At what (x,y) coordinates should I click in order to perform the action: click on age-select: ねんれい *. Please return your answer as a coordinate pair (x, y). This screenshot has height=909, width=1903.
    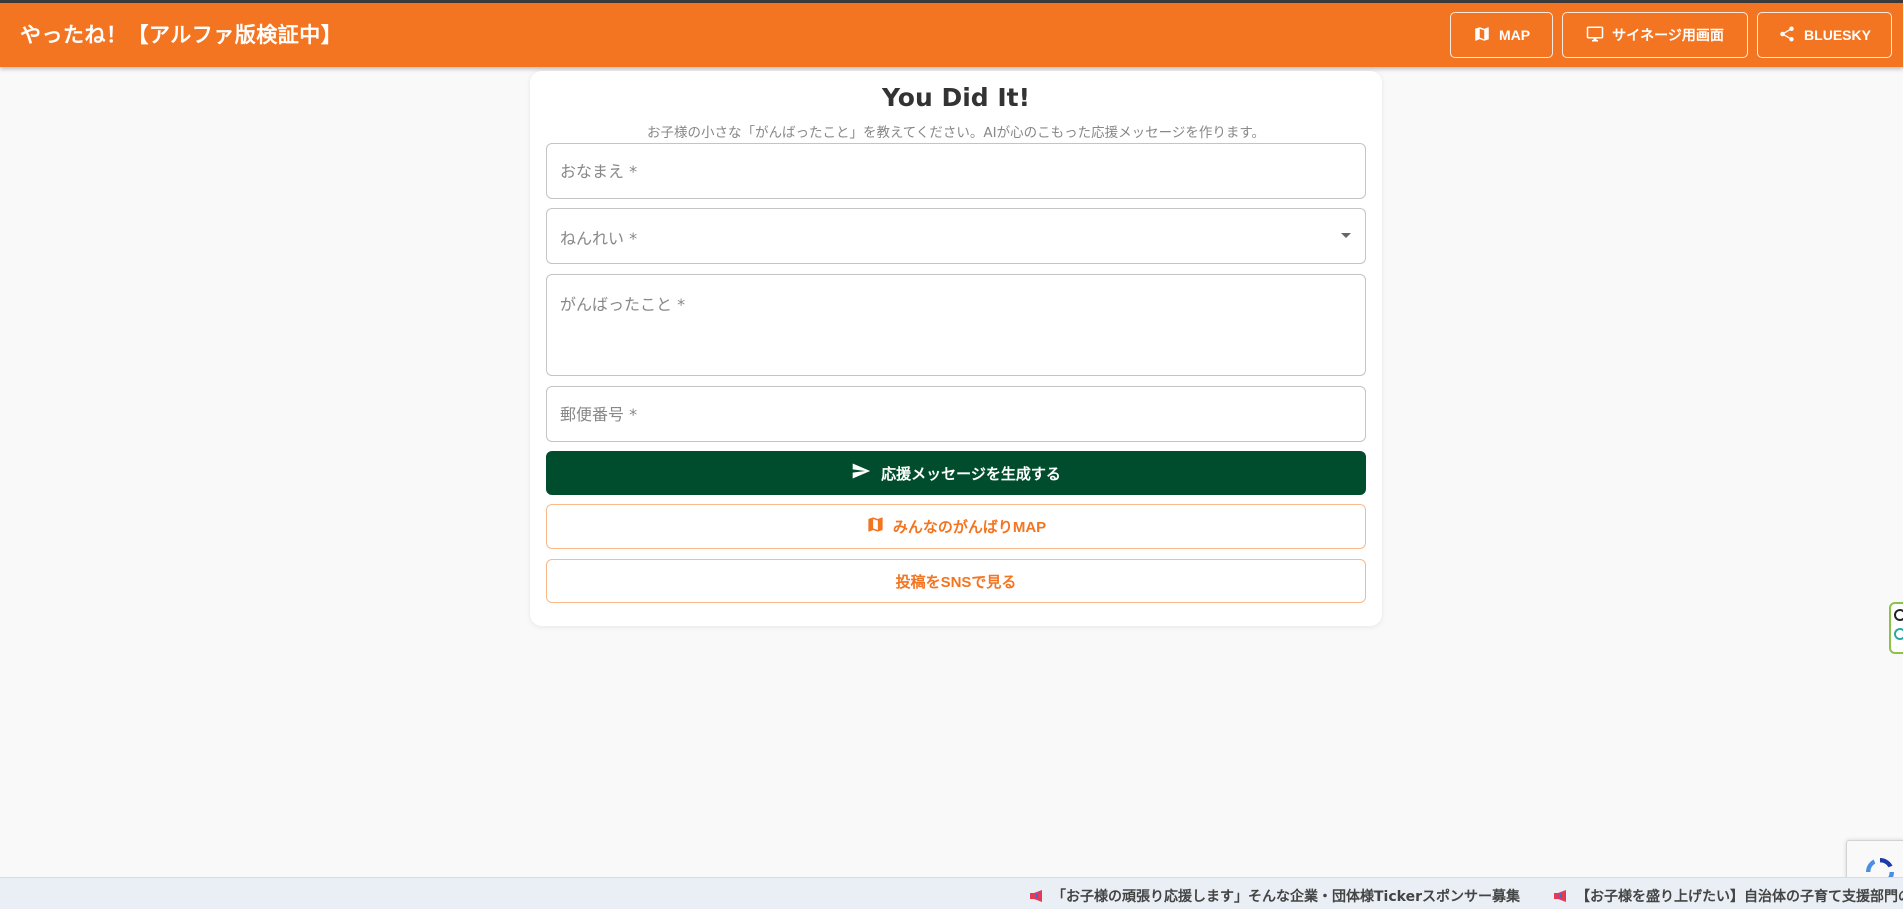
    Looking at the image, I should click on (956, 236).